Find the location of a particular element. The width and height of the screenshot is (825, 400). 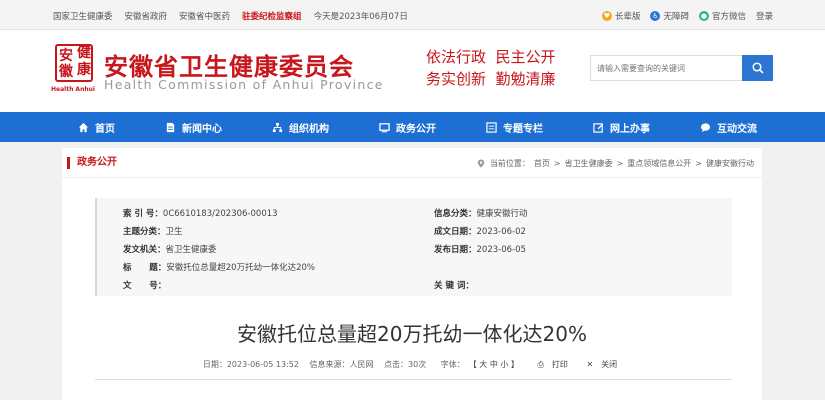

info-key: 文 号： is located at coordinates (145, 286).